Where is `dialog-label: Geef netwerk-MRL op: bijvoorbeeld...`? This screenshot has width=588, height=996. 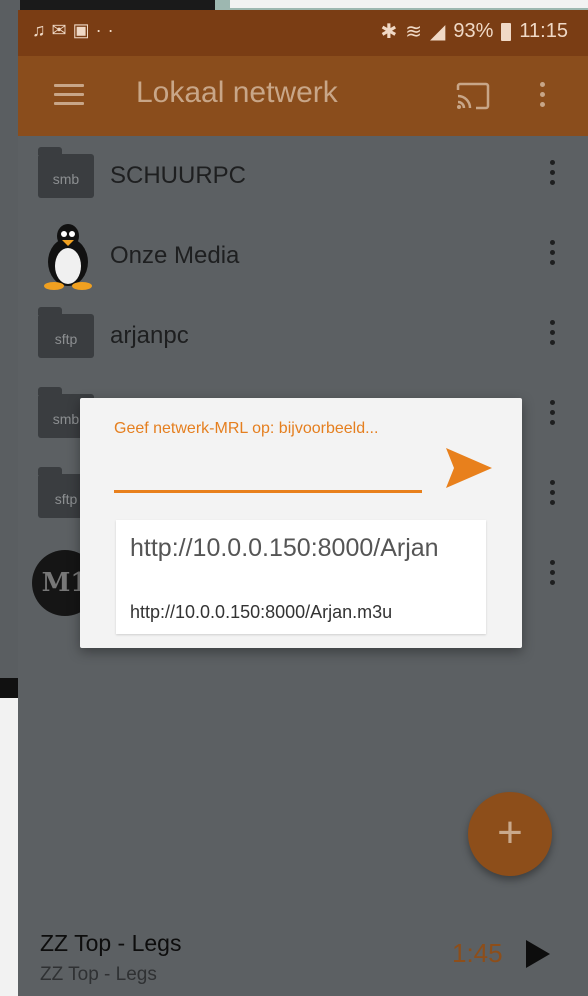
dialog-label: Geef netwerk-MRL op: bijvoorbeeld... is located at coordinates (246, 428).